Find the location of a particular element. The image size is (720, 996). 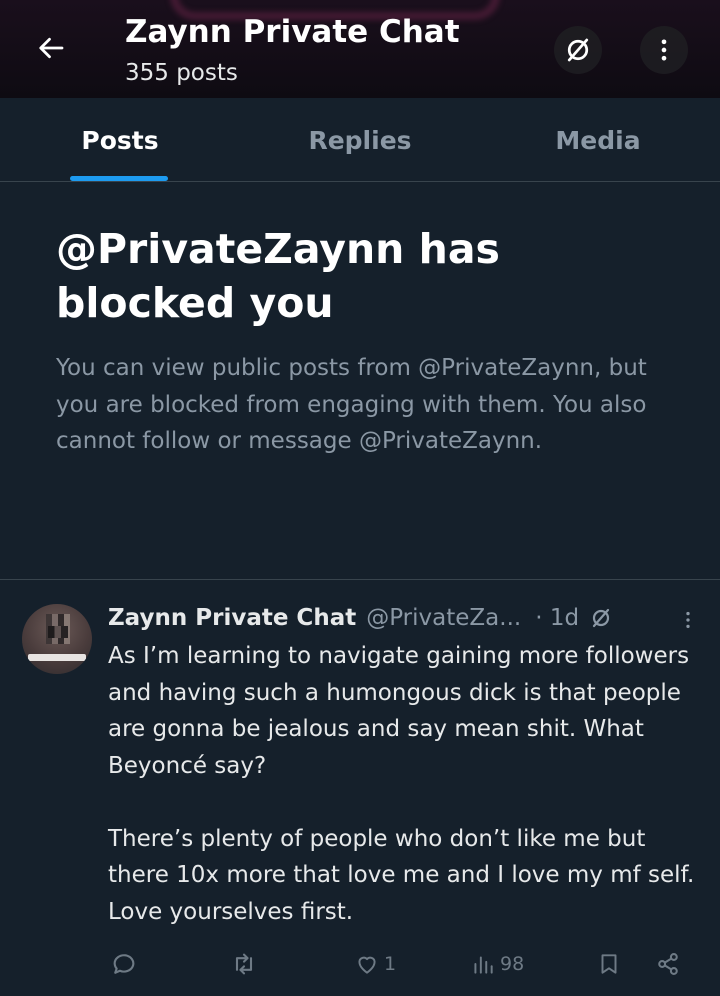

tweet-timestamp: · 1d is located at coordinates (557, 618).